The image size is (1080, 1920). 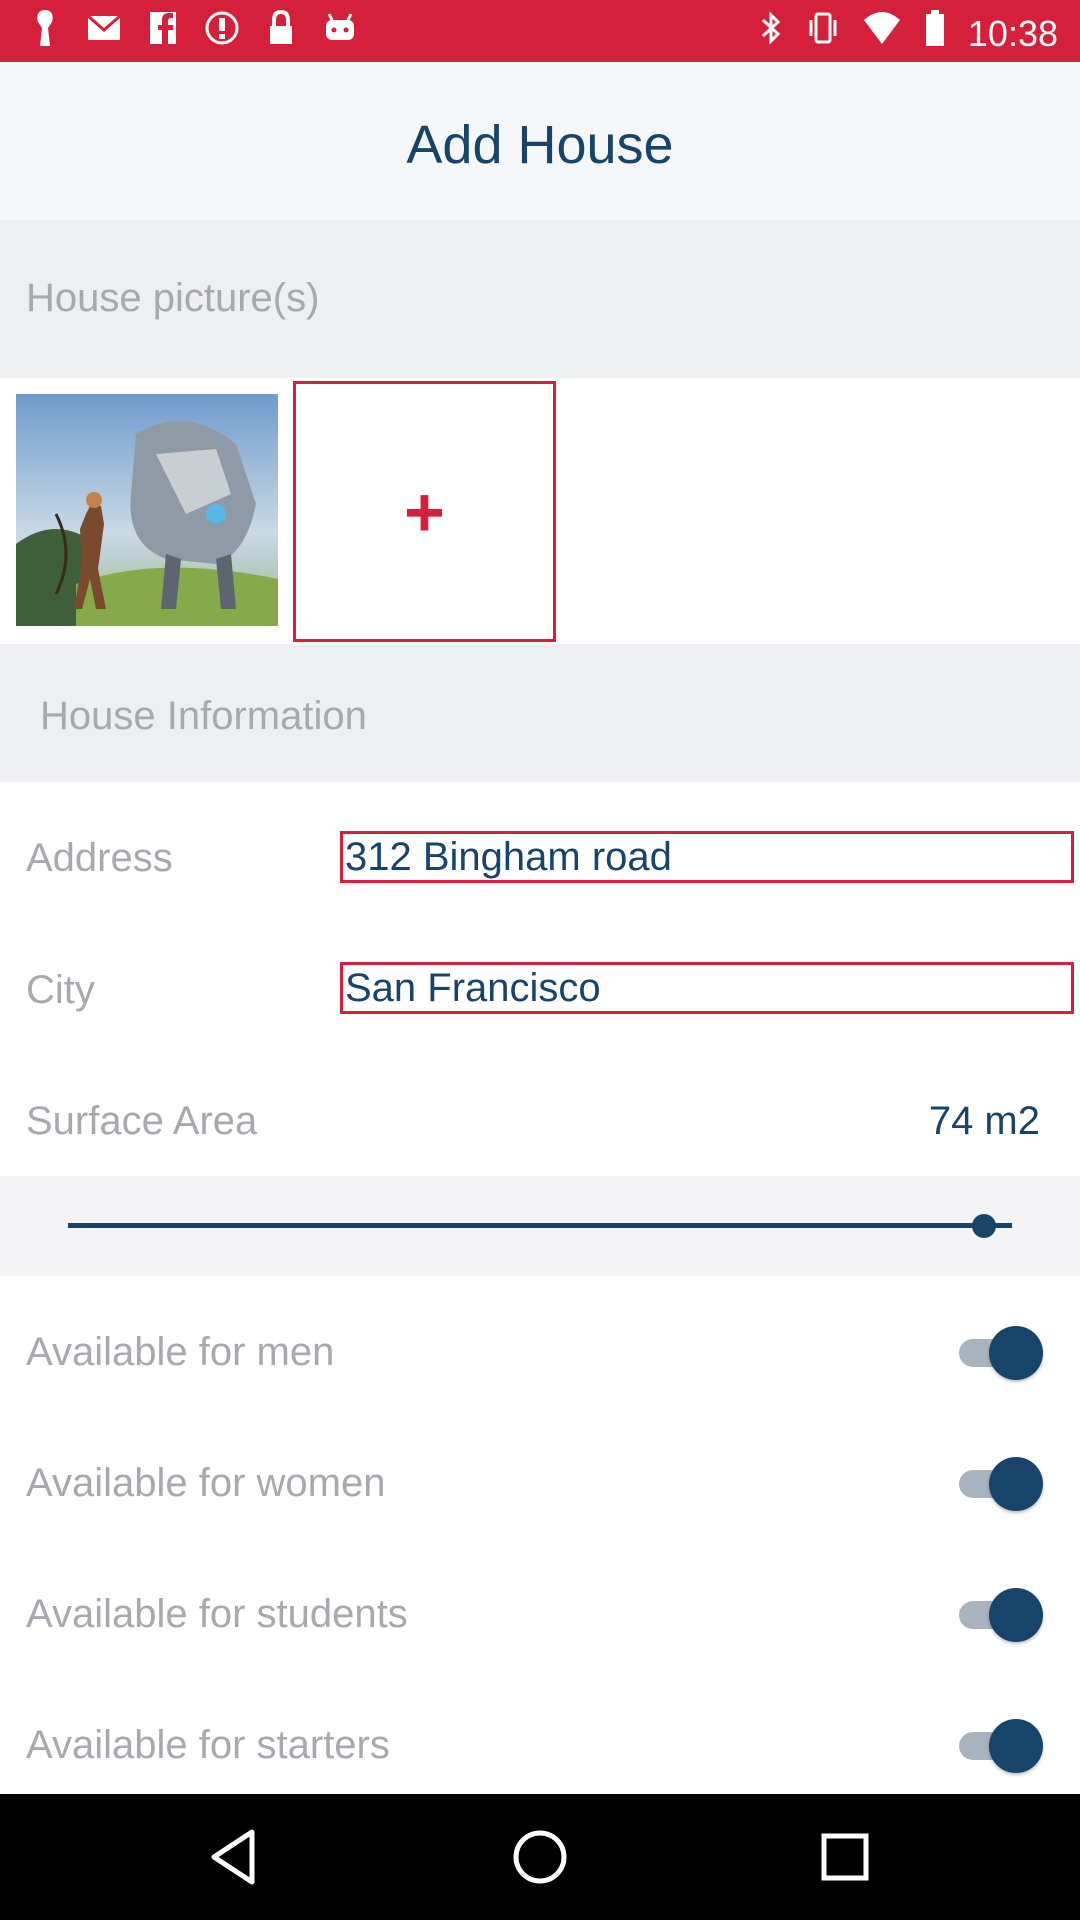 What do you see at coordinates (281, 34) in the screenshot?
I see `lock-icon` at bounding box center [281, 34].